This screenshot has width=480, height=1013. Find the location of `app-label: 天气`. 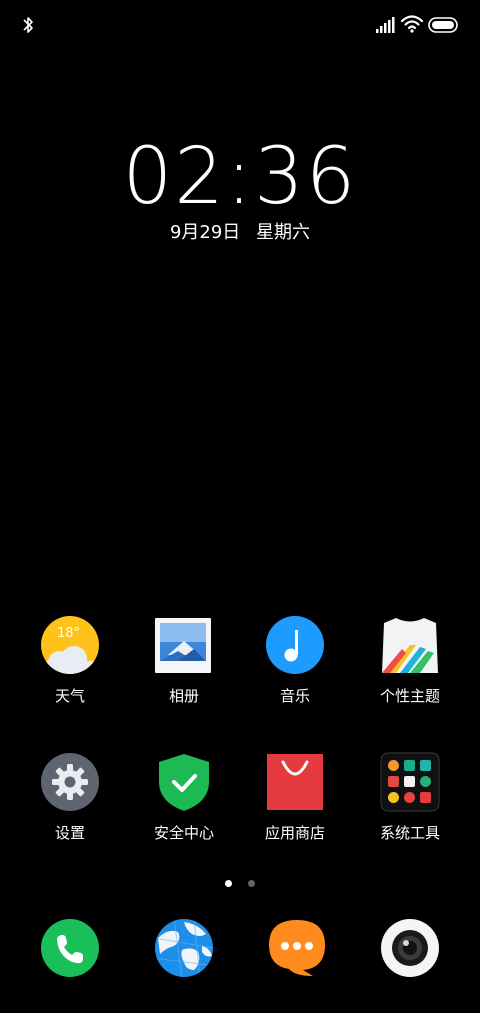

app-label: 天气 is located at coordinates (69, 696).